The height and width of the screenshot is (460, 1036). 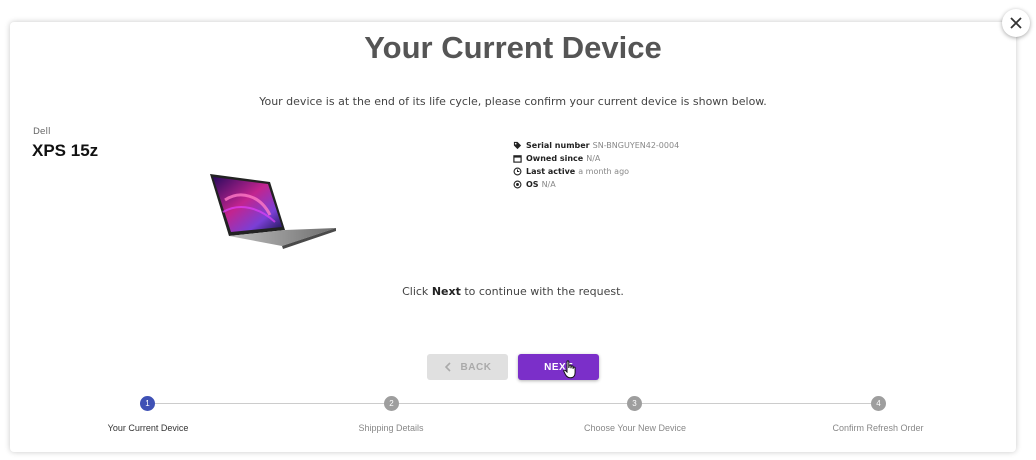 What do you see at coordinates (517, 184) in the screenshot?
I see `os-icon` at bounding box center [517, 184].